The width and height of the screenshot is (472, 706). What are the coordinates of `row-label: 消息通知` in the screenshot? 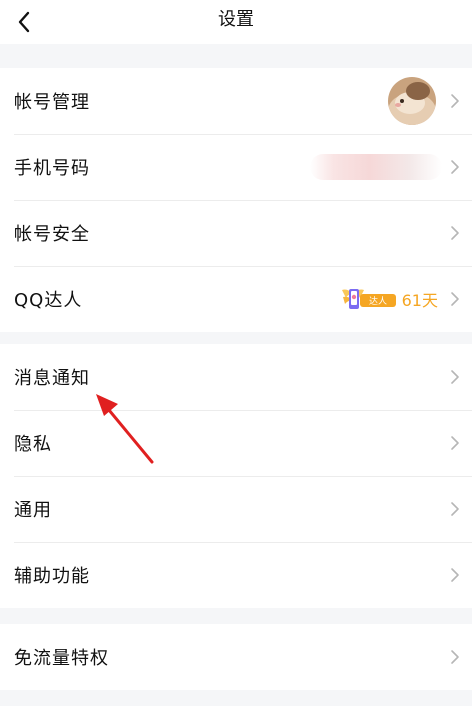 It's located at (52, 378).